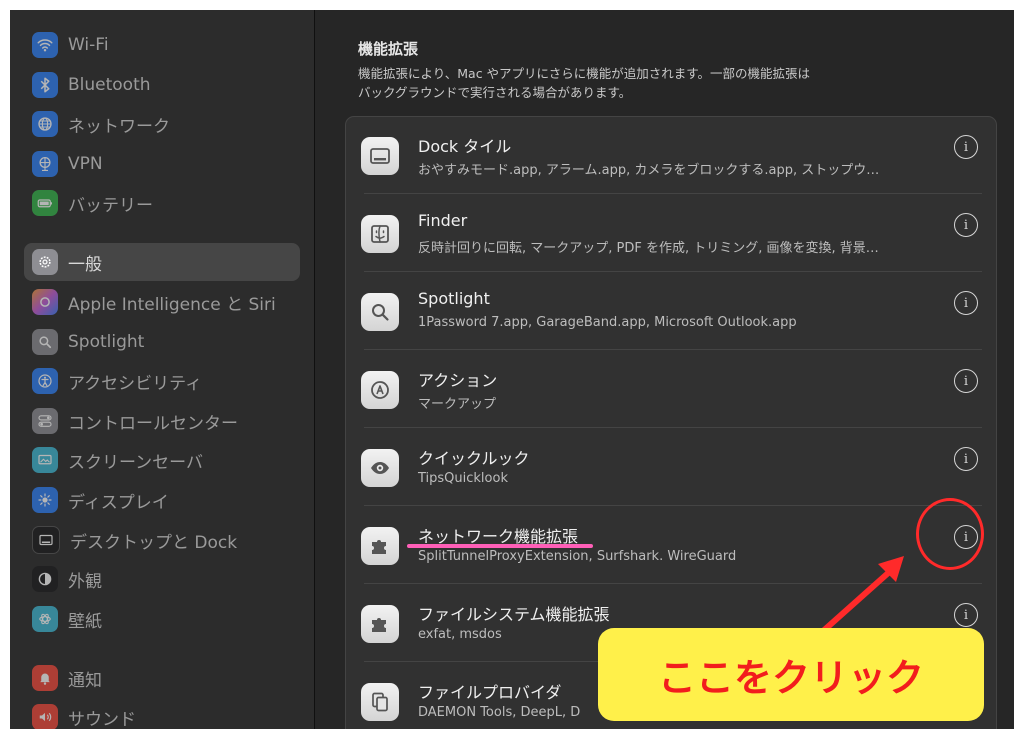 The height and width of the screenshot is (729, 1024). Describe the element at coordinates (454, 298) in the screenshot. I see `extension-title: Spotlight` at that location.